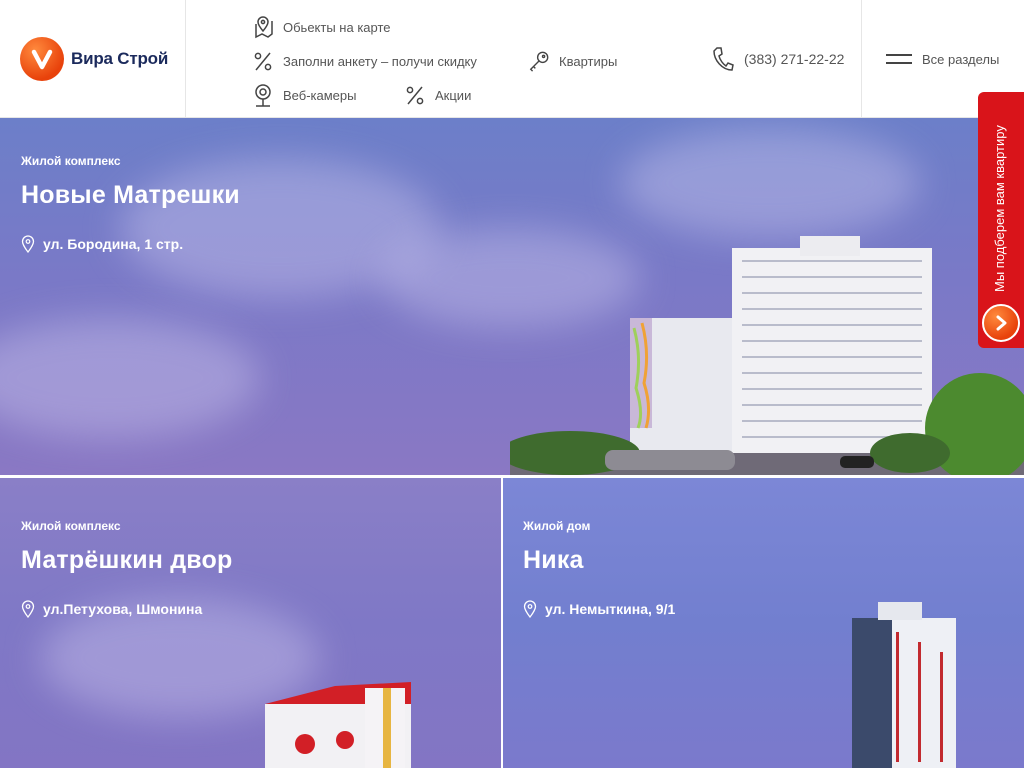 The image size is (1024, 768). I want to click on card-address: ул.Петухова, Шмонина, so click(111, 609).